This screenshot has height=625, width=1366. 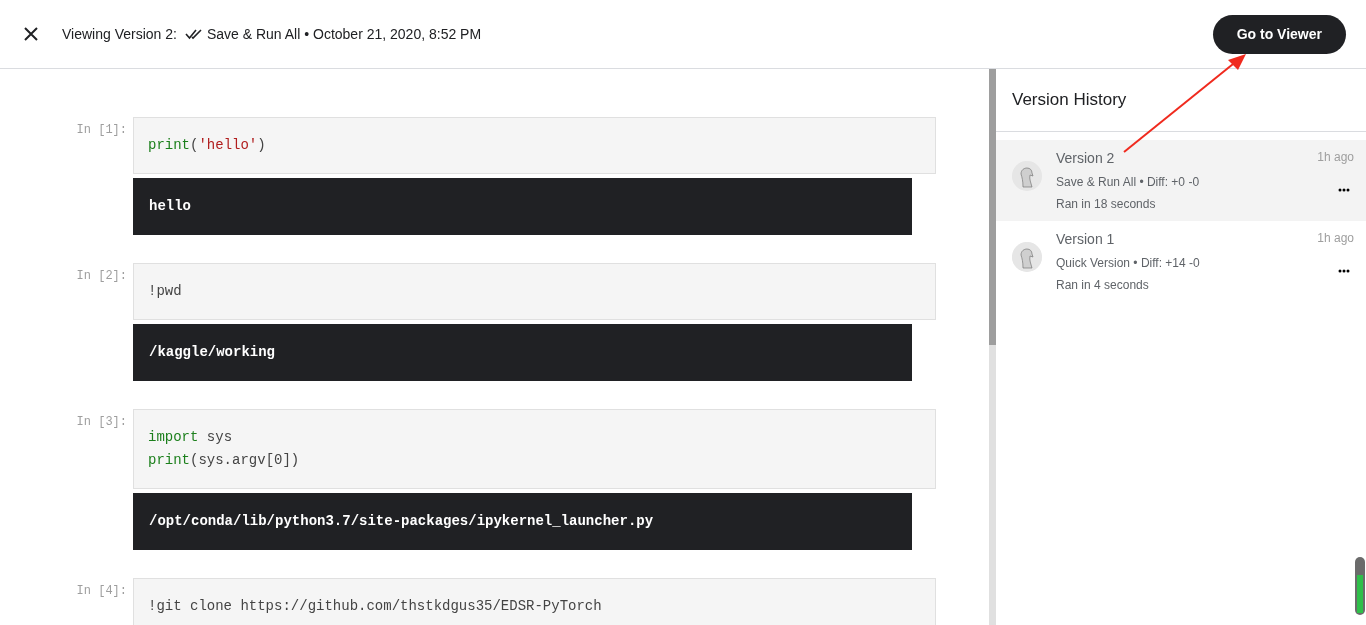 What do you see at coordinates (522, 206) in the screenshot?
I see `code-output: hello` at bounding box center [522, 206].